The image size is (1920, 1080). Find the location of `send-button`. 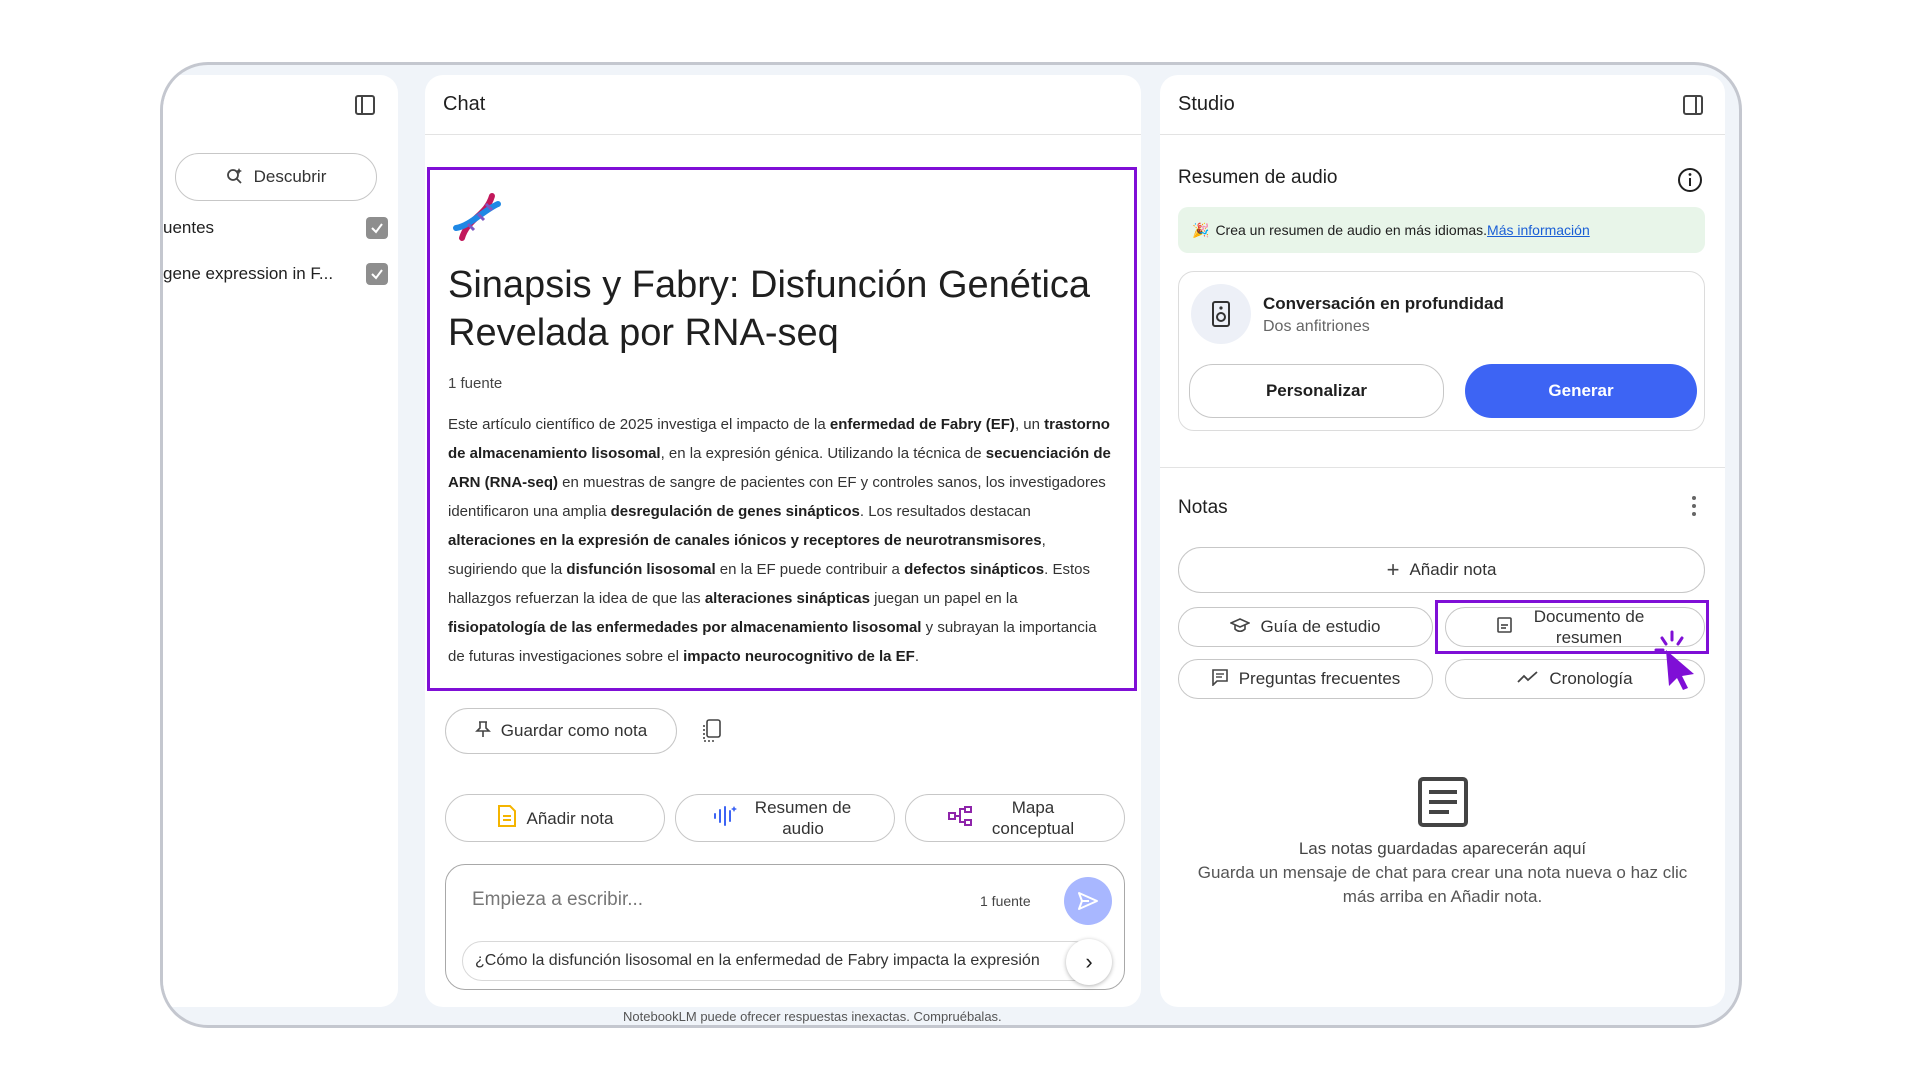

send-button is located at coordinates (1088, 901).